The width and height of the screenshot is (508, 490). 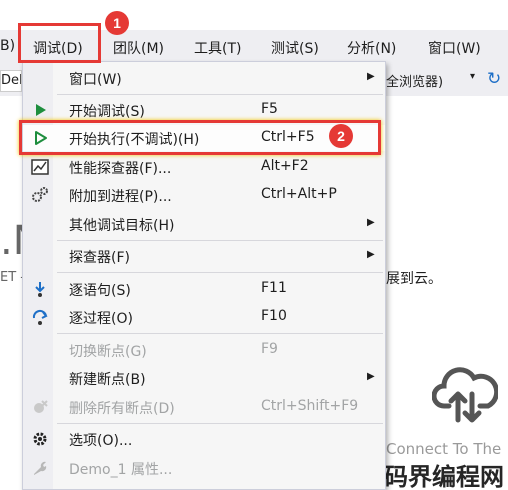 What do you see at coordinates (204, 378) in the screenshot?
I see `menu-item-new-breakpoint: 新建断点(B) ▶` at bounding box center [204, 378].